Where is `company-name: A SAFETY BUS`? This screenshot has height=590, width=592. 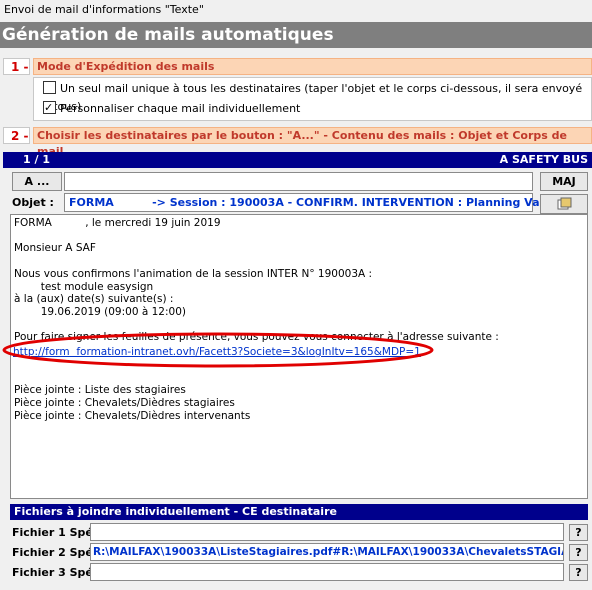 company-name: A SAFETY BUS is located at coordinates (543, 159).